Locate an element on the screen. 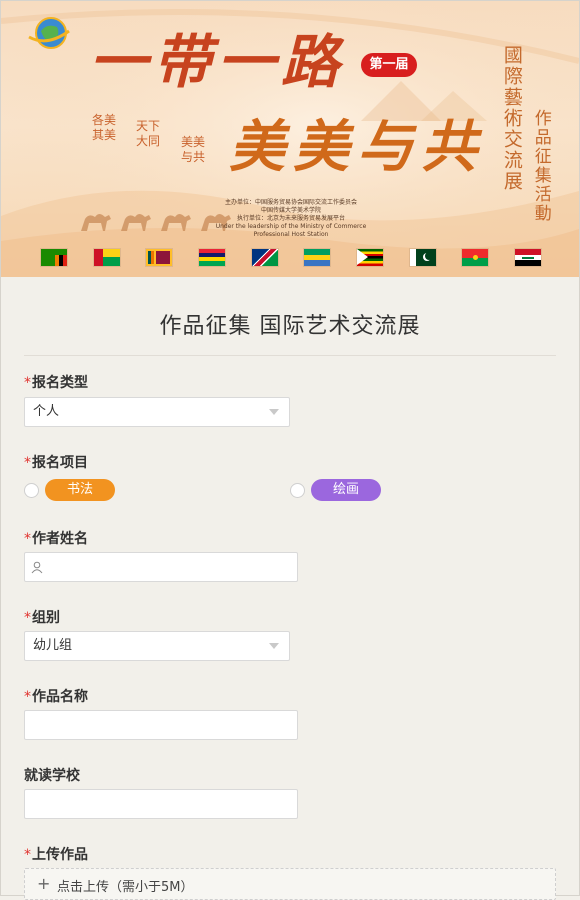 This screenshot has height=900, width=580. school-label: 就读学校 is located at coordinates (52, 775).